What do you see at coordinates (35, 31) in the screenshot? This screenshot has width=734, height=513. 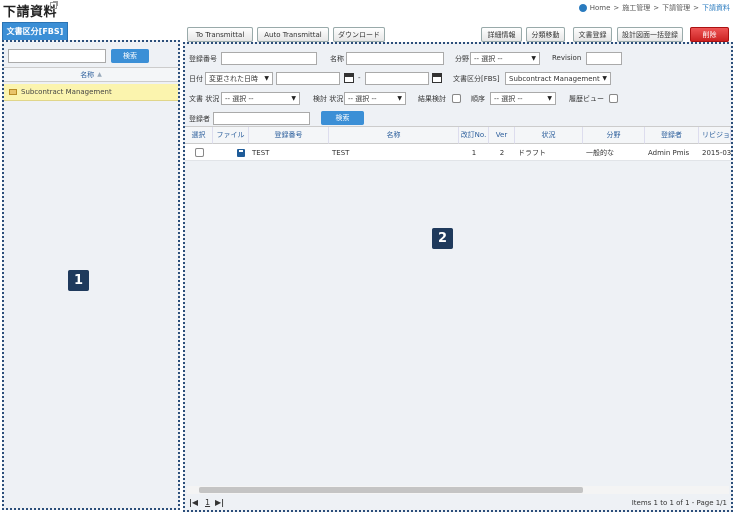 I see `tab-doc-class-fbs: 文書区分[FBS]` at bounding box center [35, 31].